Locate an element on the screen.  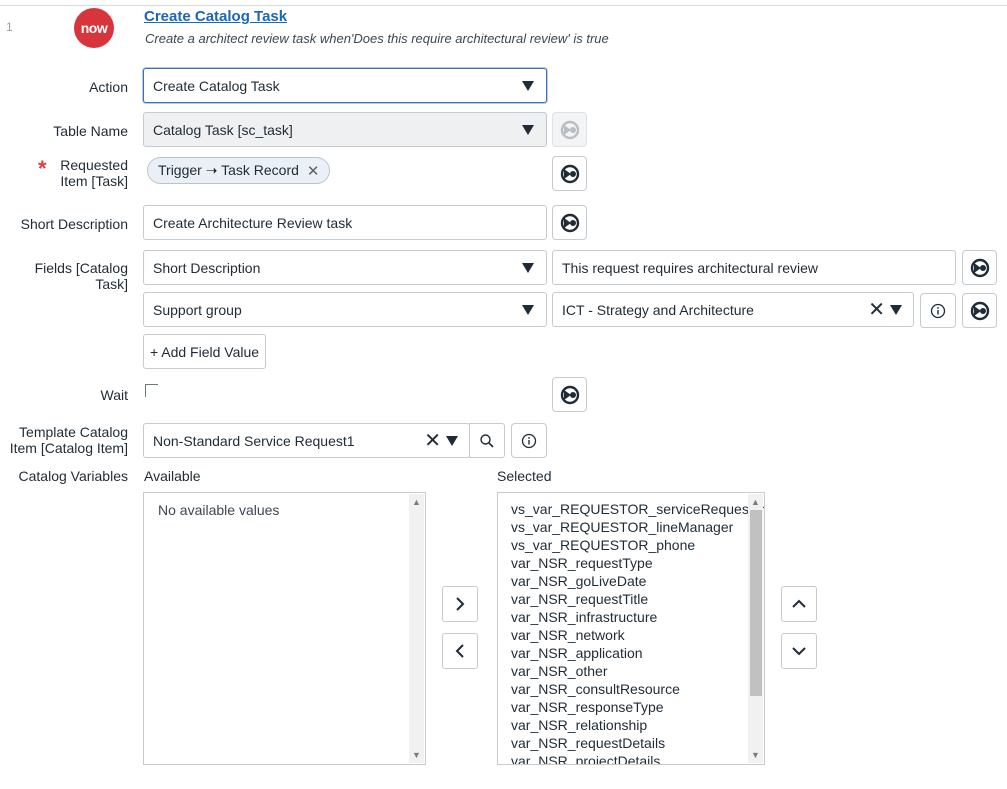
chevron-left-icon is located at coordinates (459, 651).